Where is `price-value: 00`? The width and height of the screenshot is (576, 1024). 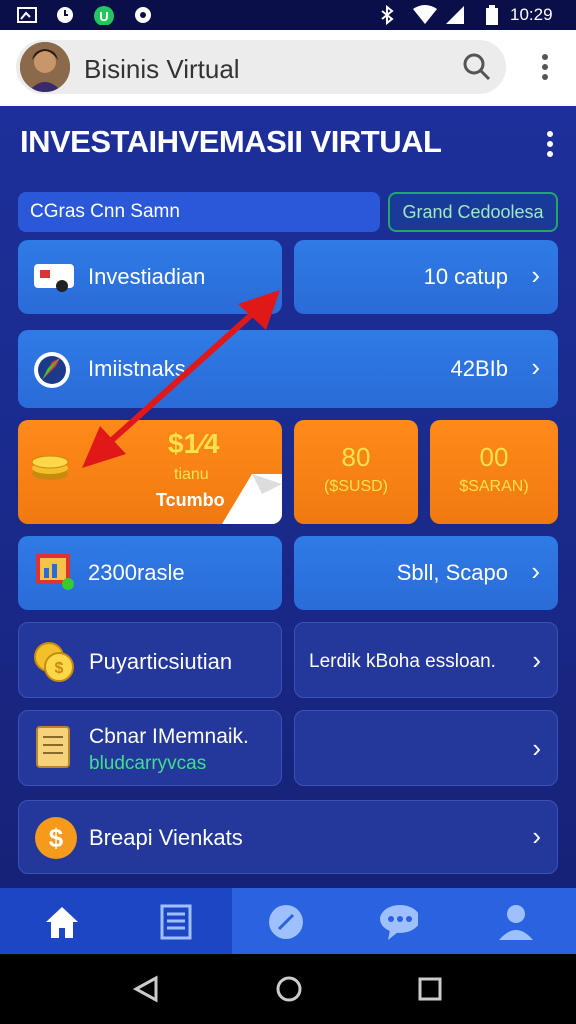
price-value: 00 is located at coordinates (494, 457).